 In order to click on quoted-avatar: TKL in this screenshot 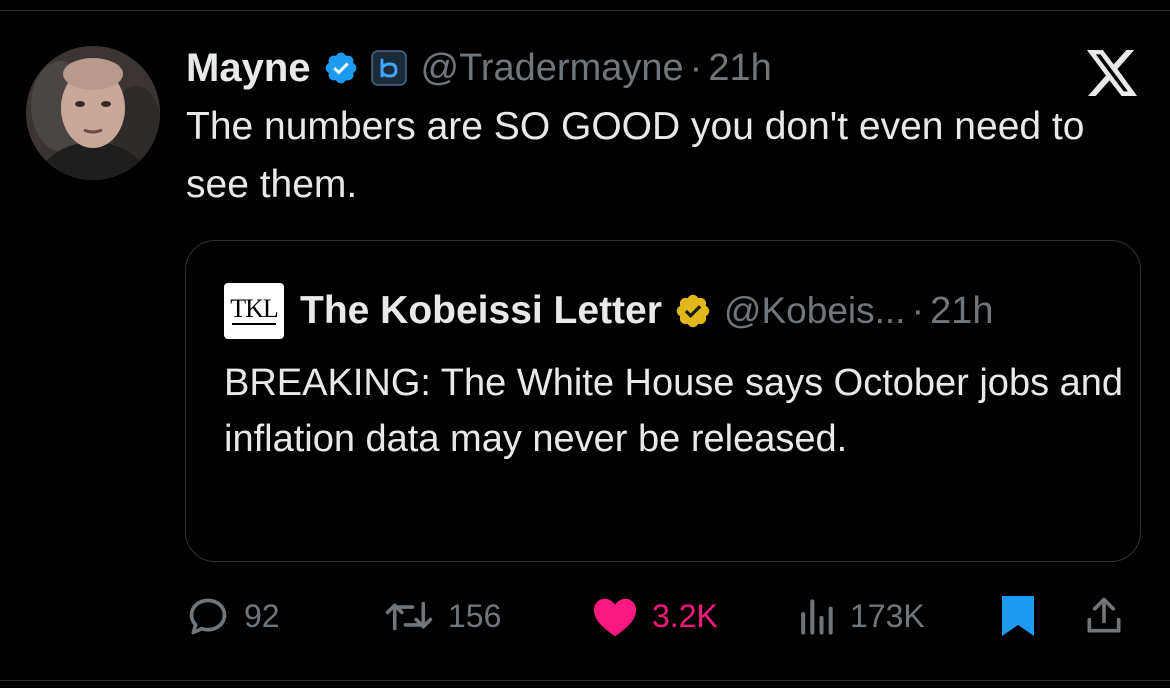, I will do `click(254, 311)`.